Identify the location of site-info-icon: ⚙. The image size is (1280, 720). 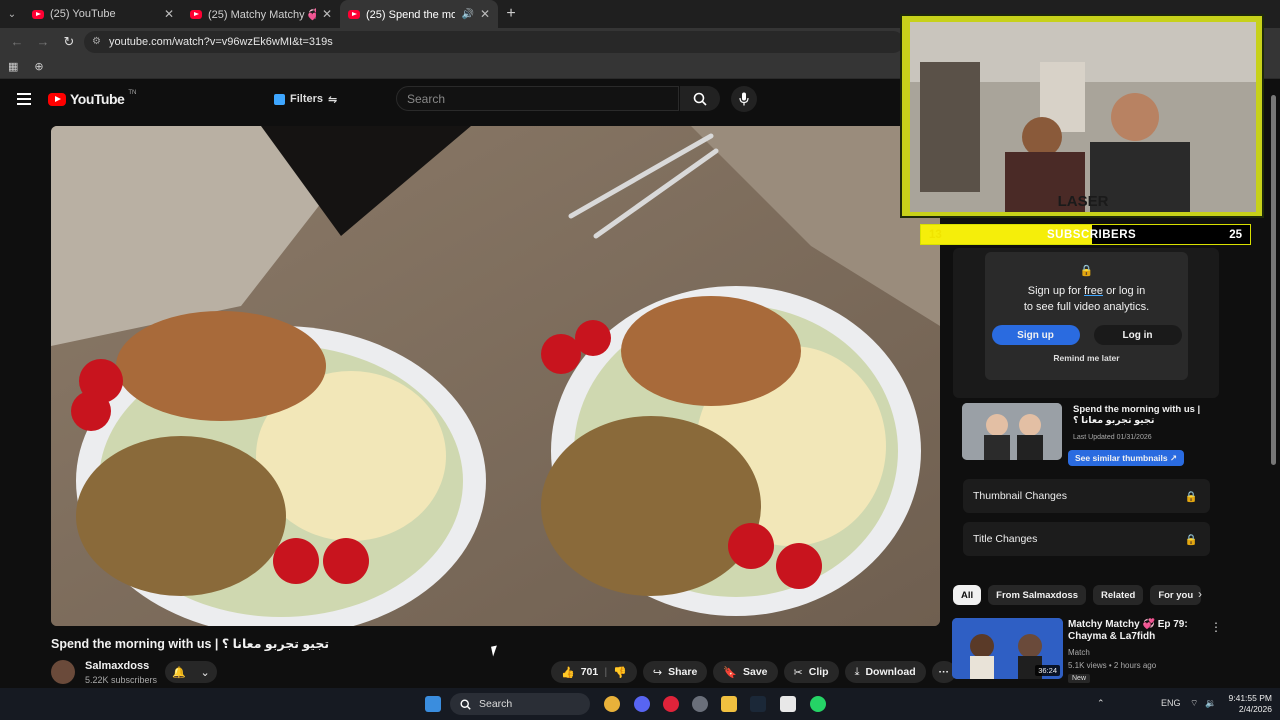
(96, 41).